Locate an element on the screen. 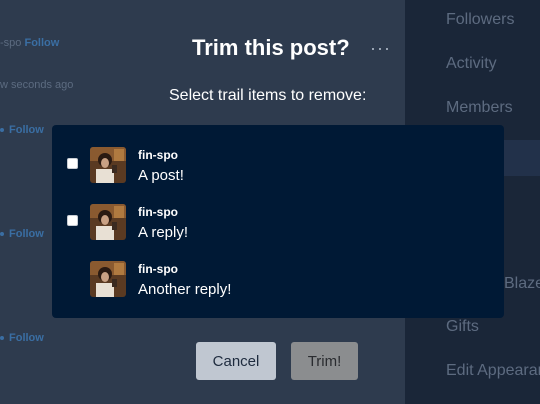 The width and height of the screenshot is (540, 404). dialog-subtitle: Select trail items to remove: is located at coordinates (268, 95).